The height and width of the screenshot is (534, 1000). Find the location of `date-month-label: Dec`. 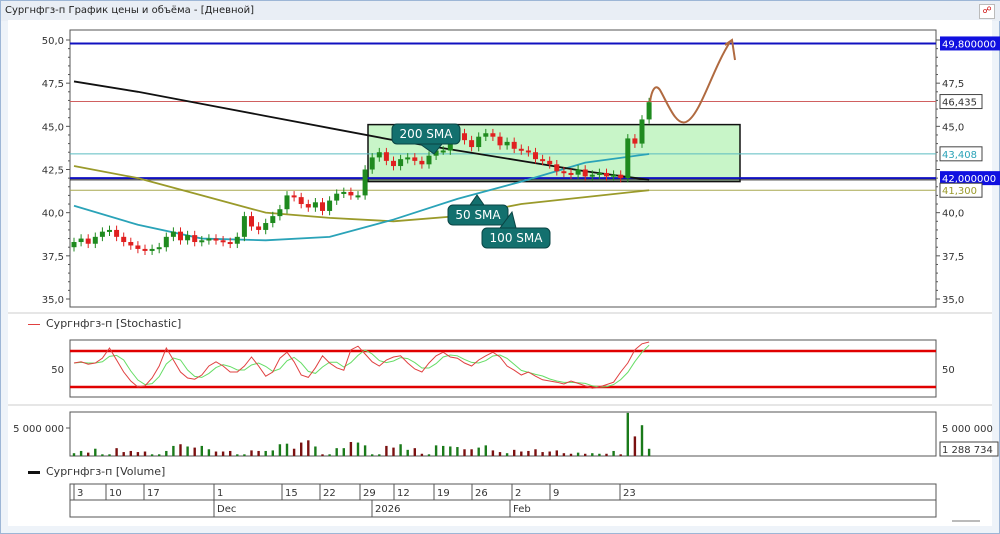

date-month-label: Dec is located at coordinates (226, 509).